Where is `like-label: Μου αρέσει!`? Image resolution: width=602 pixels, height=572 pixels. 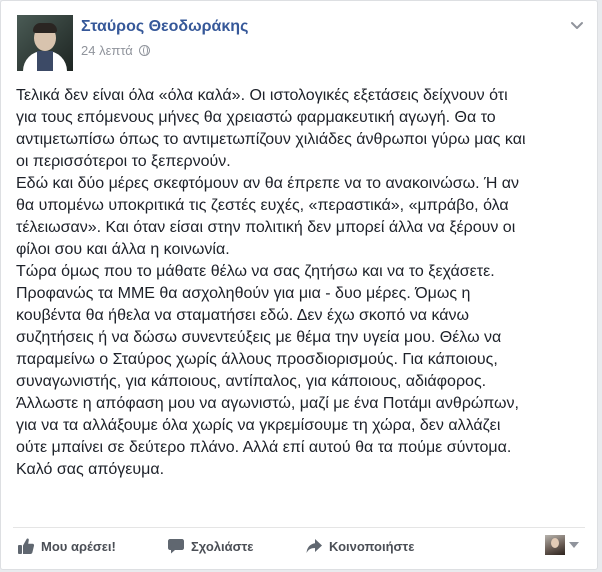 like-label: Μου αρέσει! is located at coordinates (78, 546).